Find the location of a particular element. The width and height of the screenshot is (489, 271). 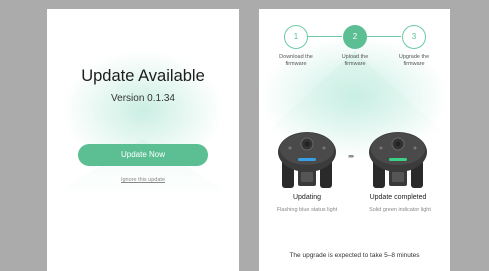

step-3-label-line2: firmware is located at coordinates (414, 64).